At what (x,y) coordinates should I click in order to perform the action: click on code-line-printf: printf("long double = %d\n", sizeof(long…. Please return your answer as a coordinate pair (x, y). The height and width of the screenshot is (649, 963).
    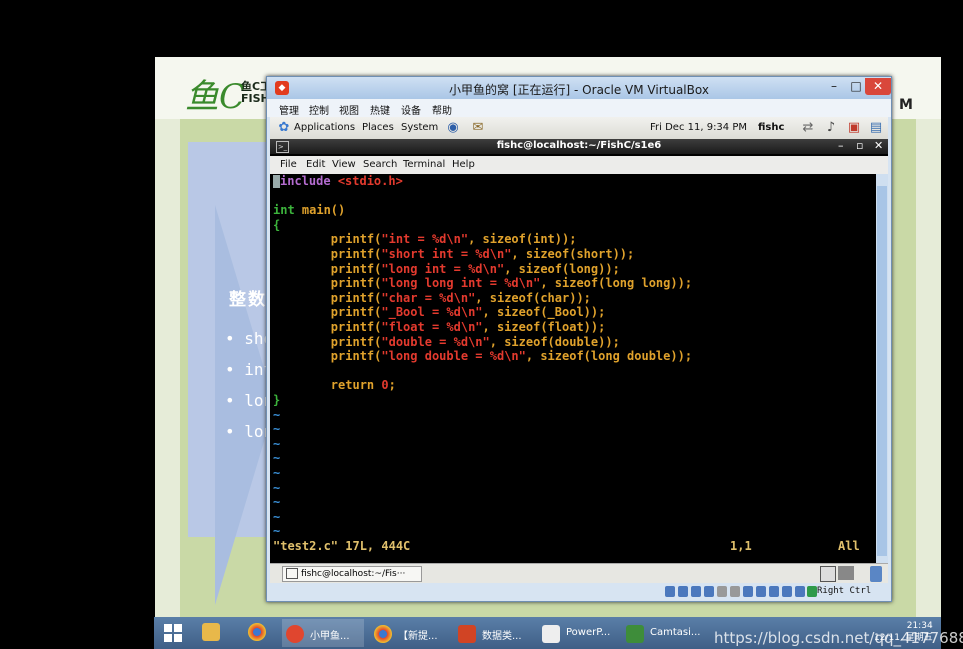
    Looking at the image, I should click on (511, 356).